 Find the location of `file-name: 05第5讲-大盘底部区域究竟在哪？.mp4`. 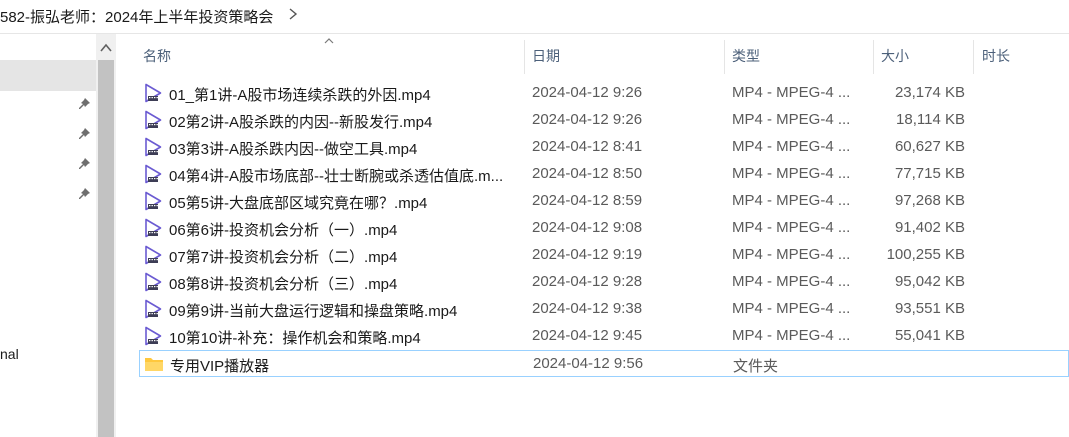

file-name: 05第5讲-大盘底部区域究竟在哪？.mp4 is located at coordinates (351, 202).